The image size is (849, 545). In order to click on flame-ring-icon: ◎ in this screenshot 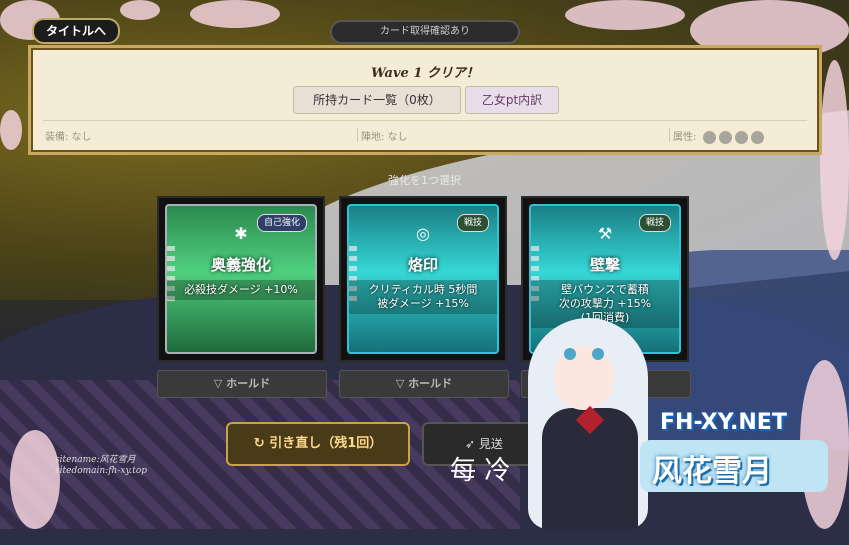, I will do `click(423, 233)`.